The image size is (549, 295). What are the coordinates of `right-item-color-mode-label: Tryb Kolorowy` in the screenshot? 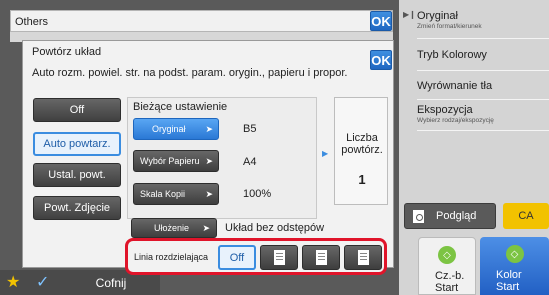 It's located at (452, 55).